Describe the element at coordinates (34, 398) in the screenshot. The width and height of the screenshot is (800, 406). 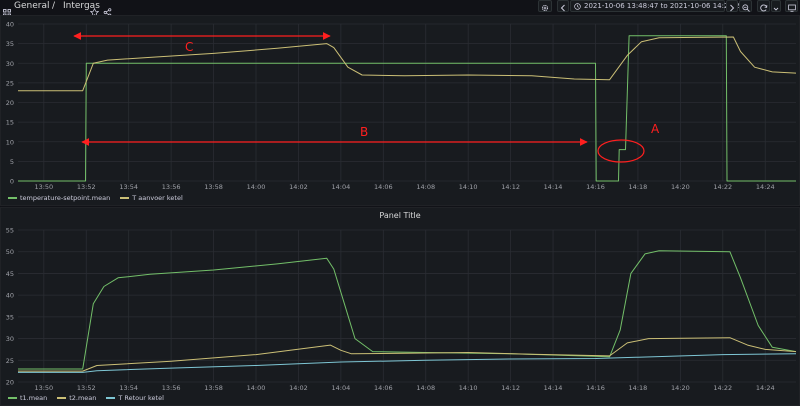
I see `legend-label: t1.mean` at that location.